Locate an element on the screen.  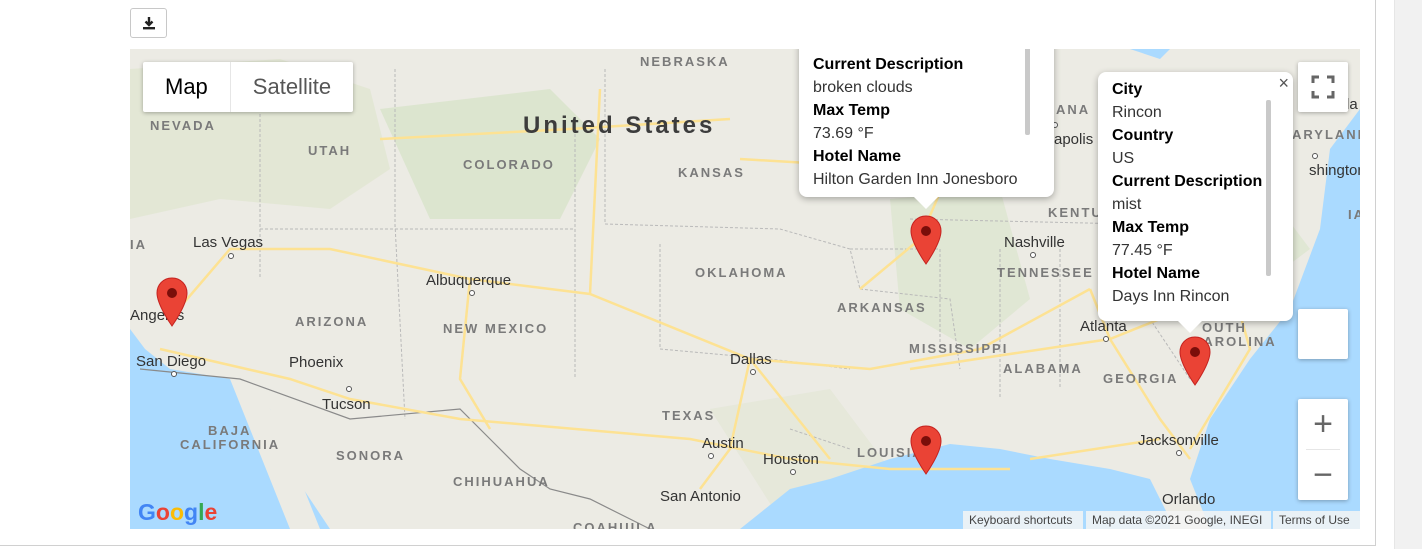
marker-louisiana is located at coordinates (926, 450).